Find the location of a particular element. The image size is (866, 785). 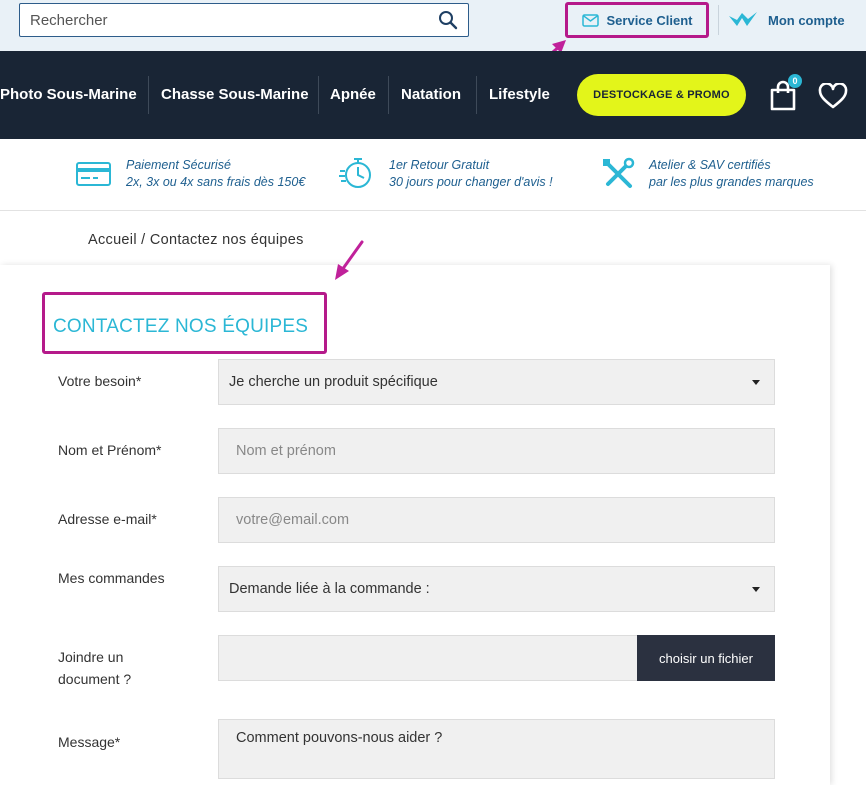

wishlist-heart-icon is located at coordinates (833, 96).